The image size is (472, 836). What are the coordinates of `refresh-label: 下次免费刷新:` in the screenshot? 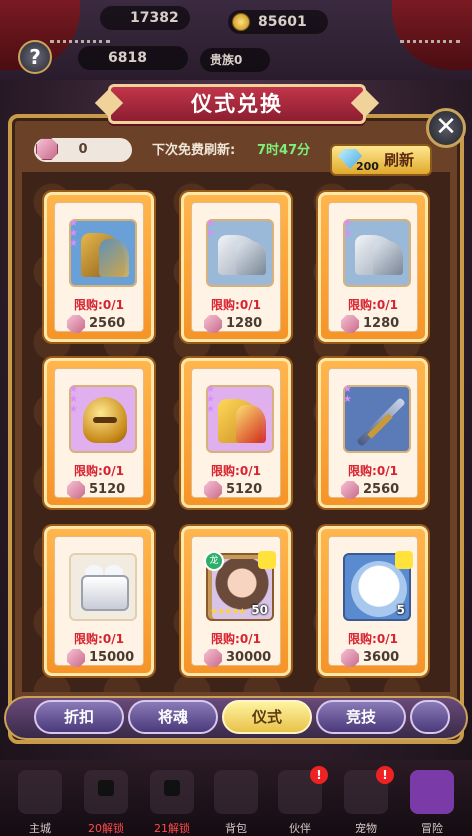 It's located at (194, 150).